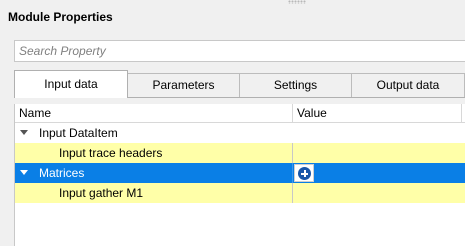 The width and height of the screenshot is (465, 246). What do you see at coordinates (239, 51) in the screenshot?
I see `search-property-input: Search Property` at bounding box center [239, 51].